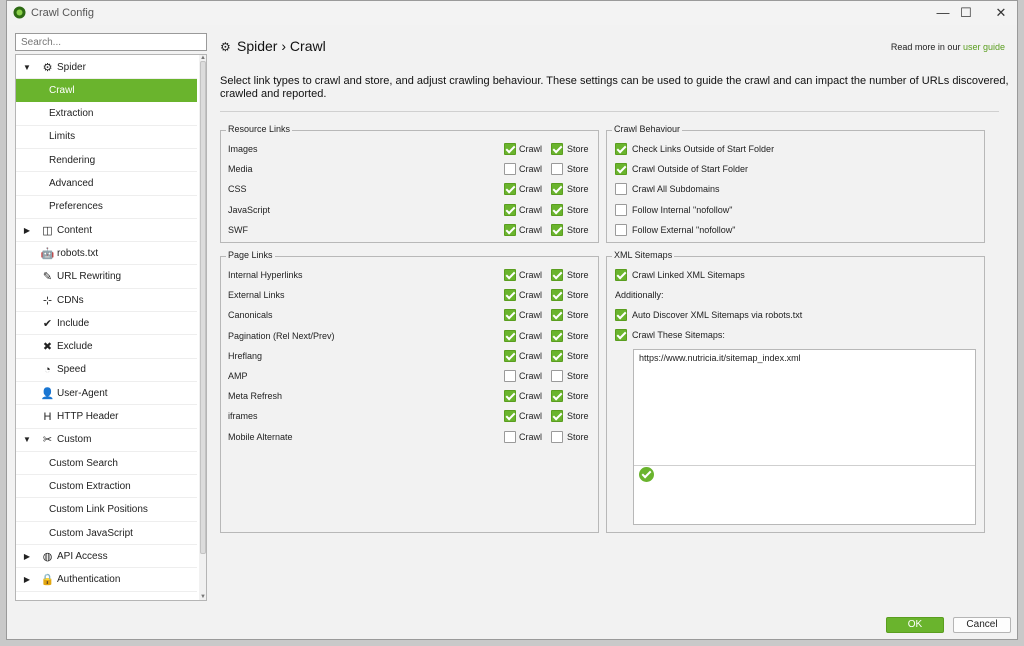  I want to click on tree-item-content: ▶ ◫ Content, so click(106, 231).